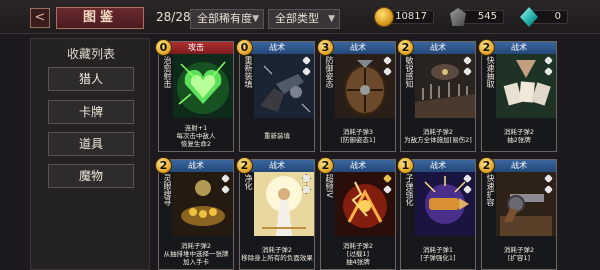 The width and height of the screenshot is (600, 270). Describe the element at coordinates (325, 47) in the screenshot. I see `card-cost: 3` at that location.